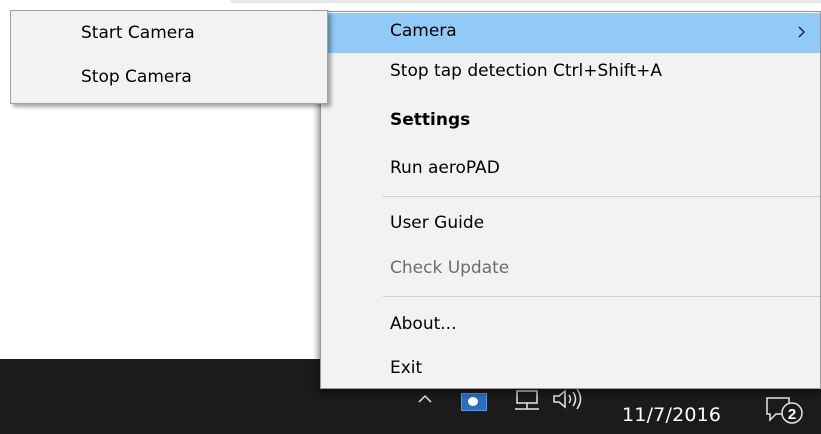  I want to click on menu-item-label: Run aeroPAD, so click(445, 168).